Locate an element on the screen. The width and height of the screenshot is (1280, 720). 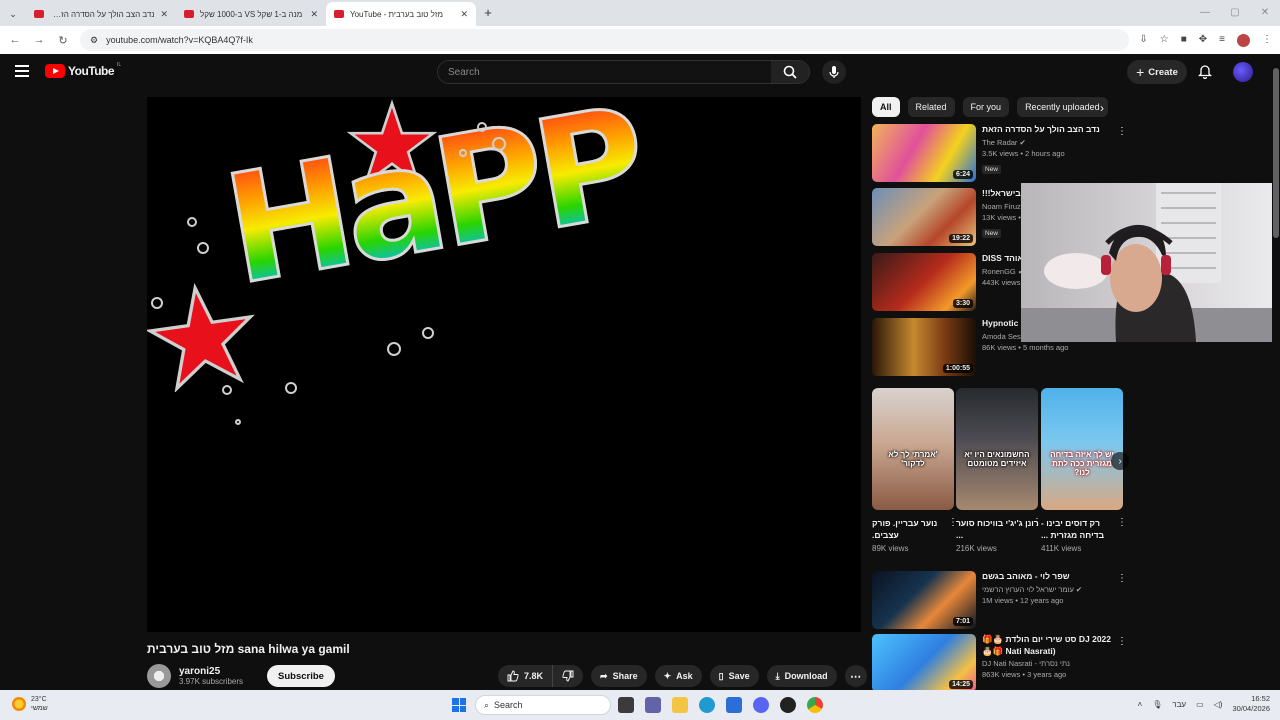
more-actions-button: ⋯ is located at coordinates (855, 676).